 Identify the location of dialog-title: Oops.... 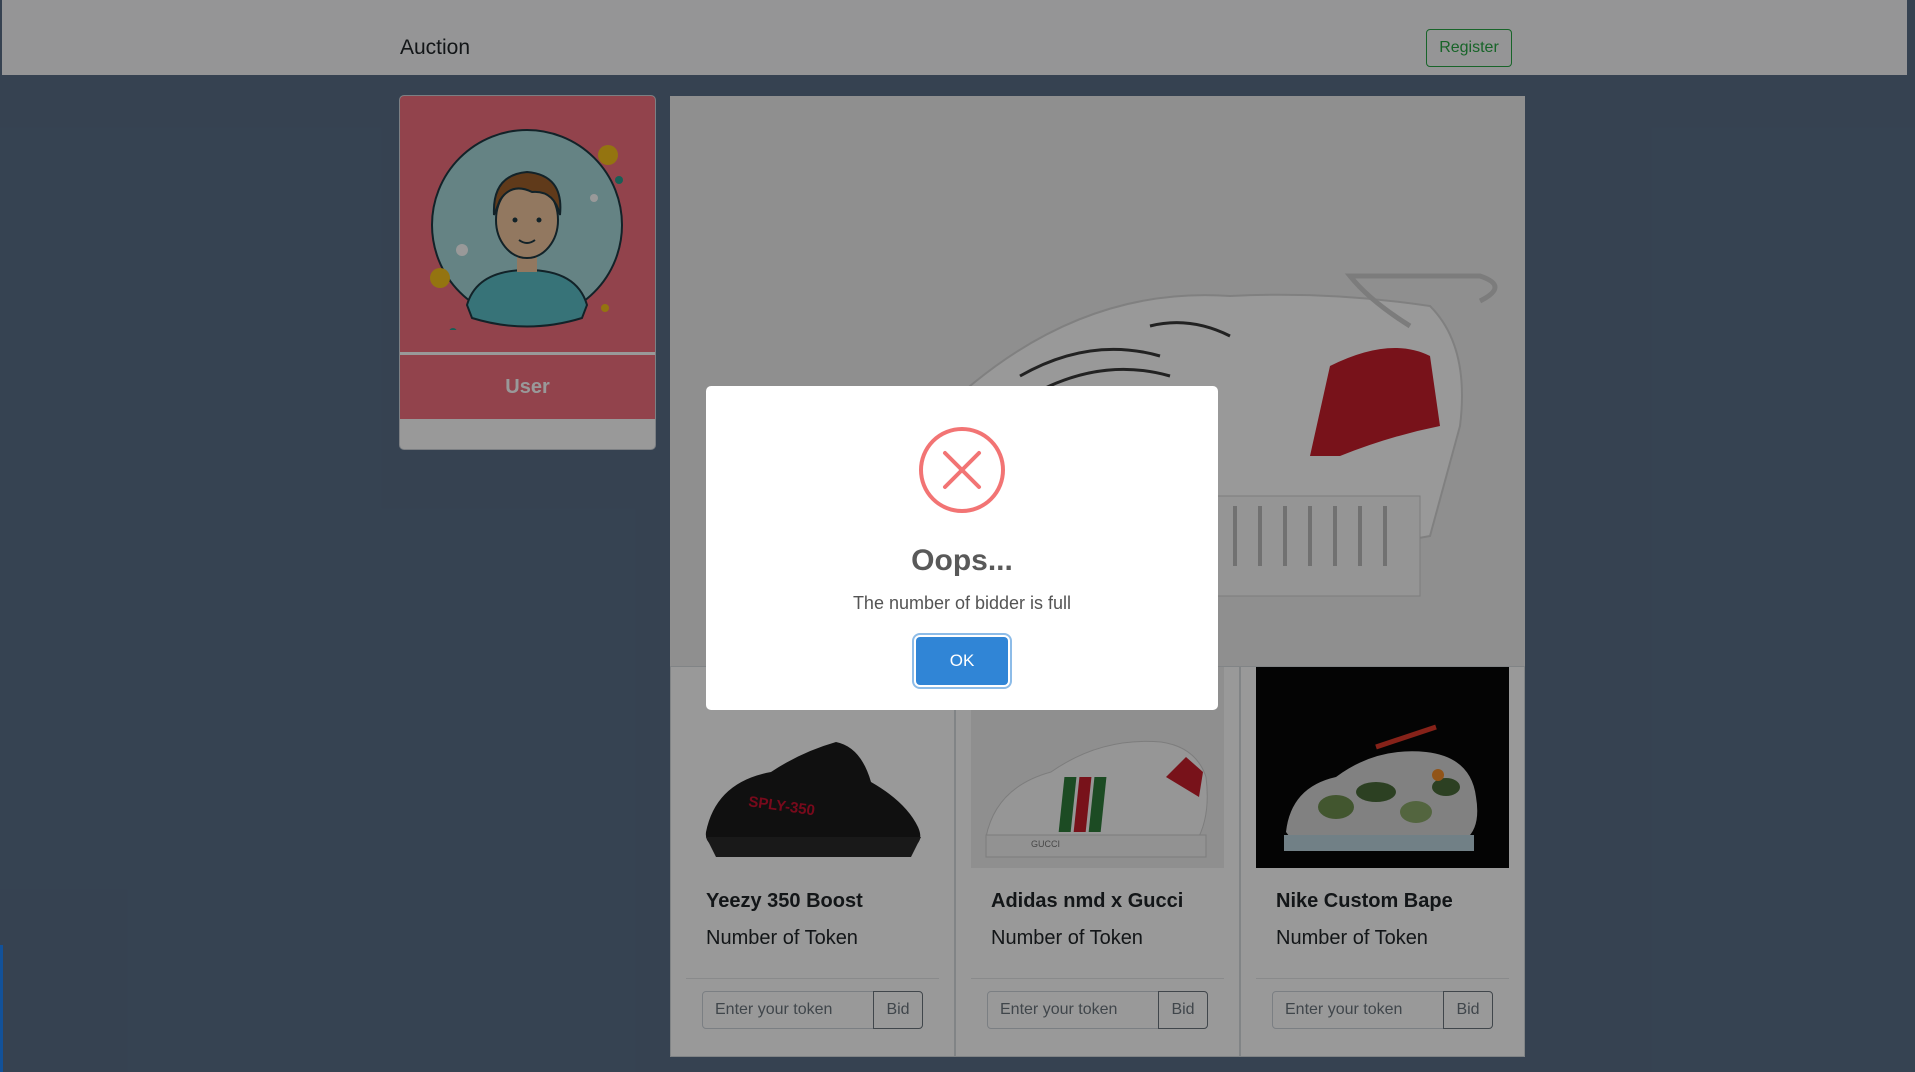
(962, 560).